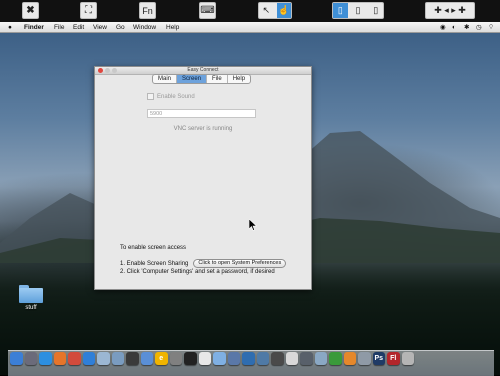 This screenshot has width=500, height=376. I want to click on gamepad-button: ✚ ◂ ▸ ✚, so click(450, 10).